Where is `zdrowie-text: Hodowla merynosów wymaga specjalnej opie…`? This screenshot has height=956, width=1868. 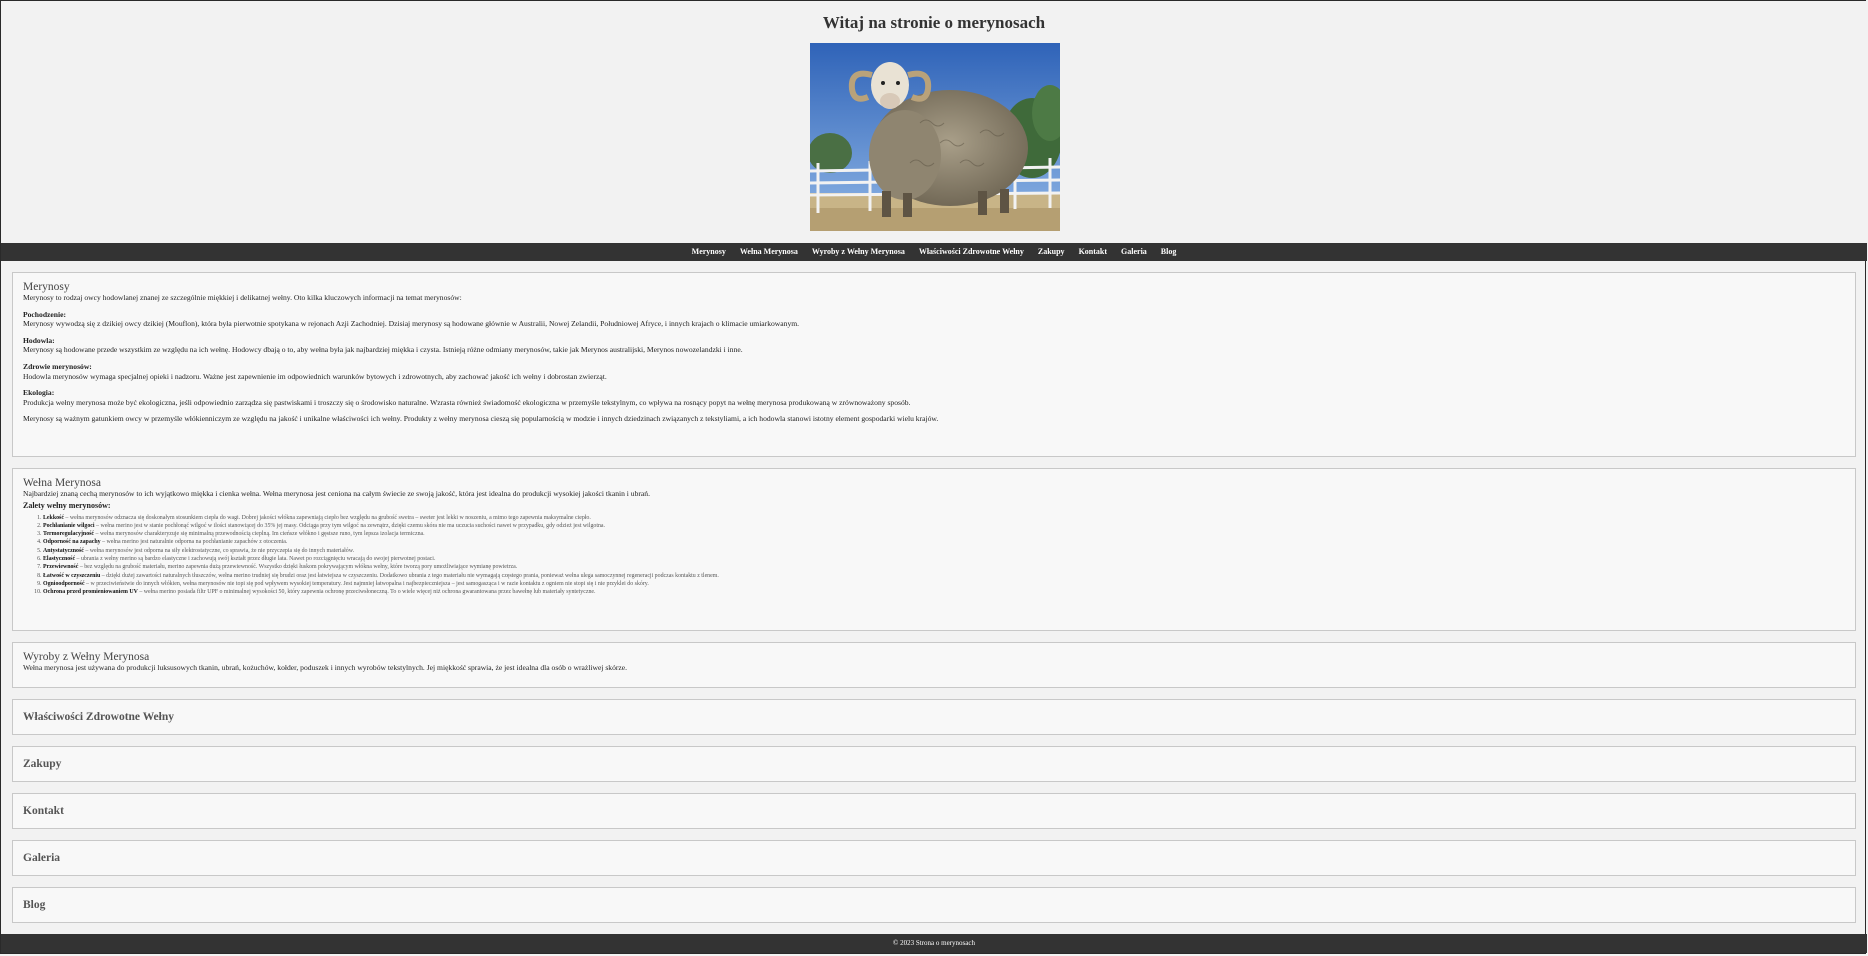
zdrowie-text: Hodowla merynosów wymaga specjalnej opie… is located at coordinates (315, 376).